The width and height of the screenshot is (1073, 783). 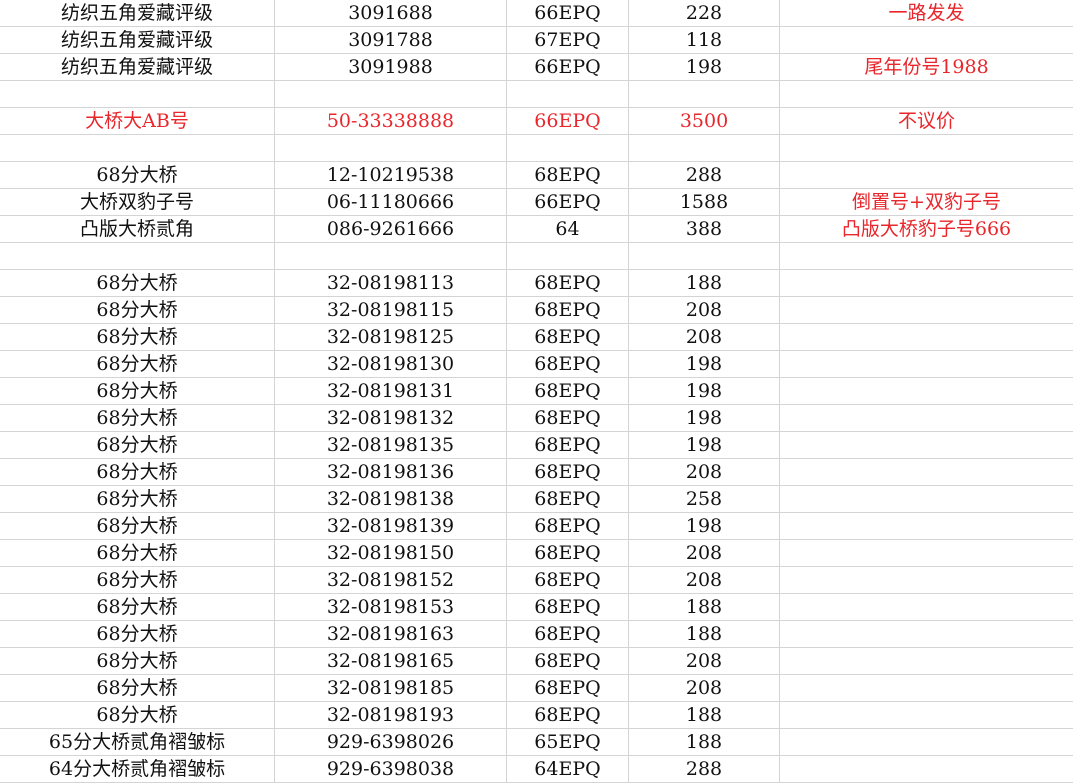 What do you see at coordinates (391, 283) in the screenshot?
I see `cell-serial-number: 32-08198113` at bounding box center [391, 283].